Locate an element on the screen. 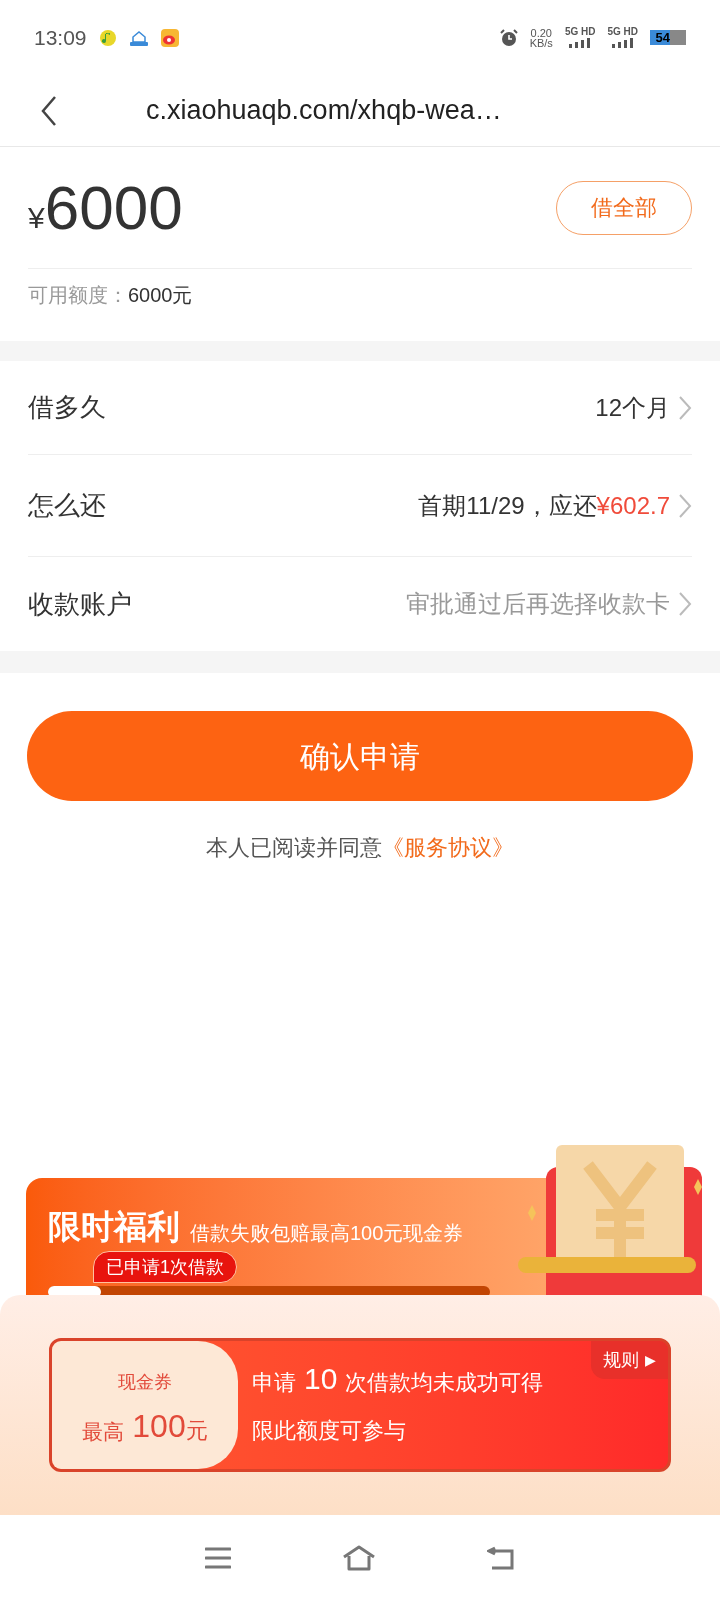 The height and width of the screenshot is (1600, 720). alarm-icon is located at coordinates (508, 37).